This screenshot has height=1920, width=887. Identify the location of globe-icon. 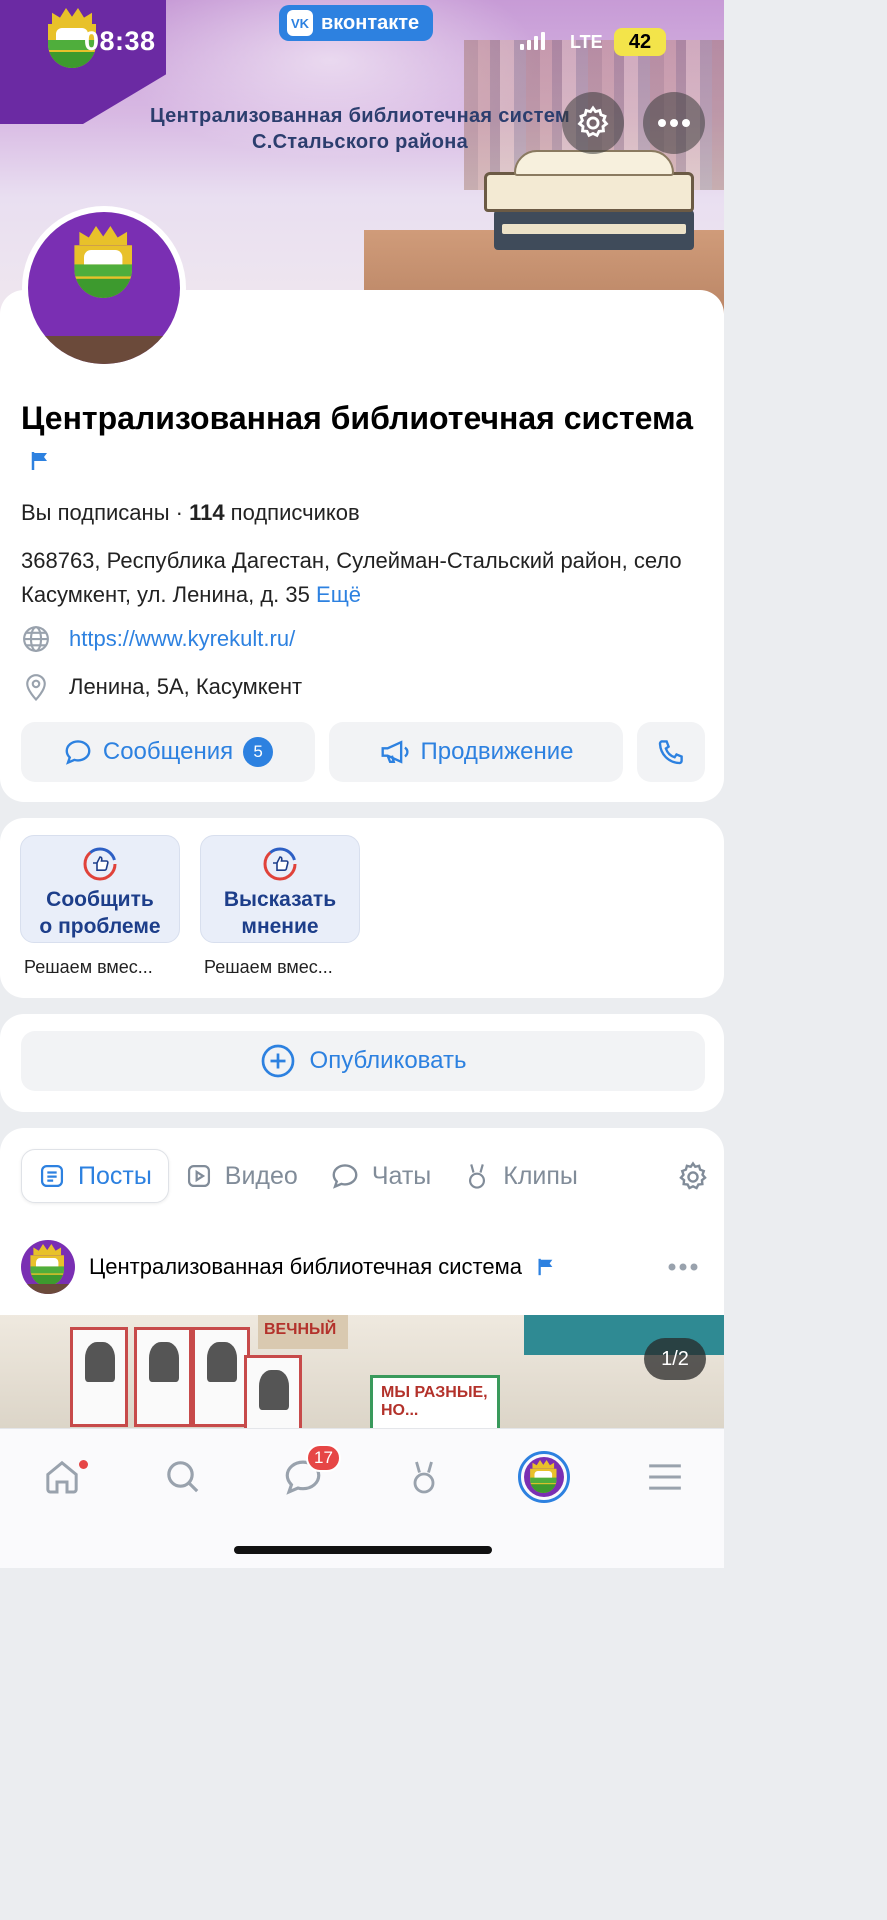
(36, 639).